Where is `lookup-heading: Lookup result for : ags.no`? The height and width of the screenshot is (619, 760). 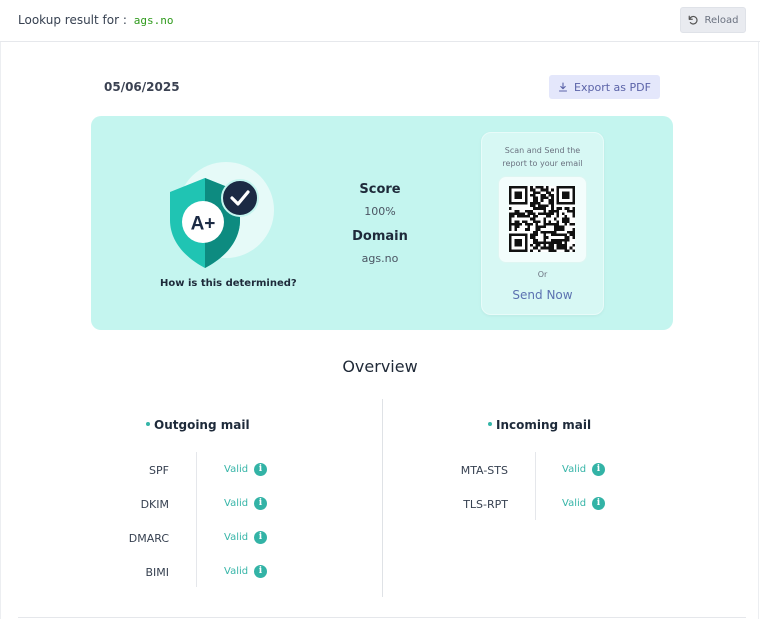 lookup-heading: Lookup result for : ags.no is located at coordinates (95, 20).